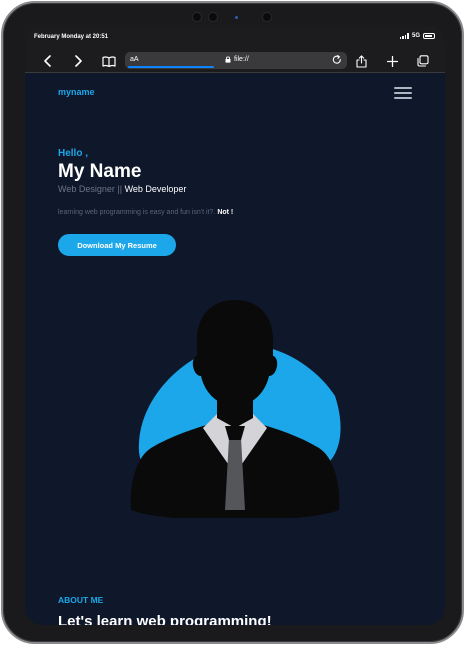 The width and height of the screenshot is (466, 645). I want to click on tabs-button, so click(423, 61).